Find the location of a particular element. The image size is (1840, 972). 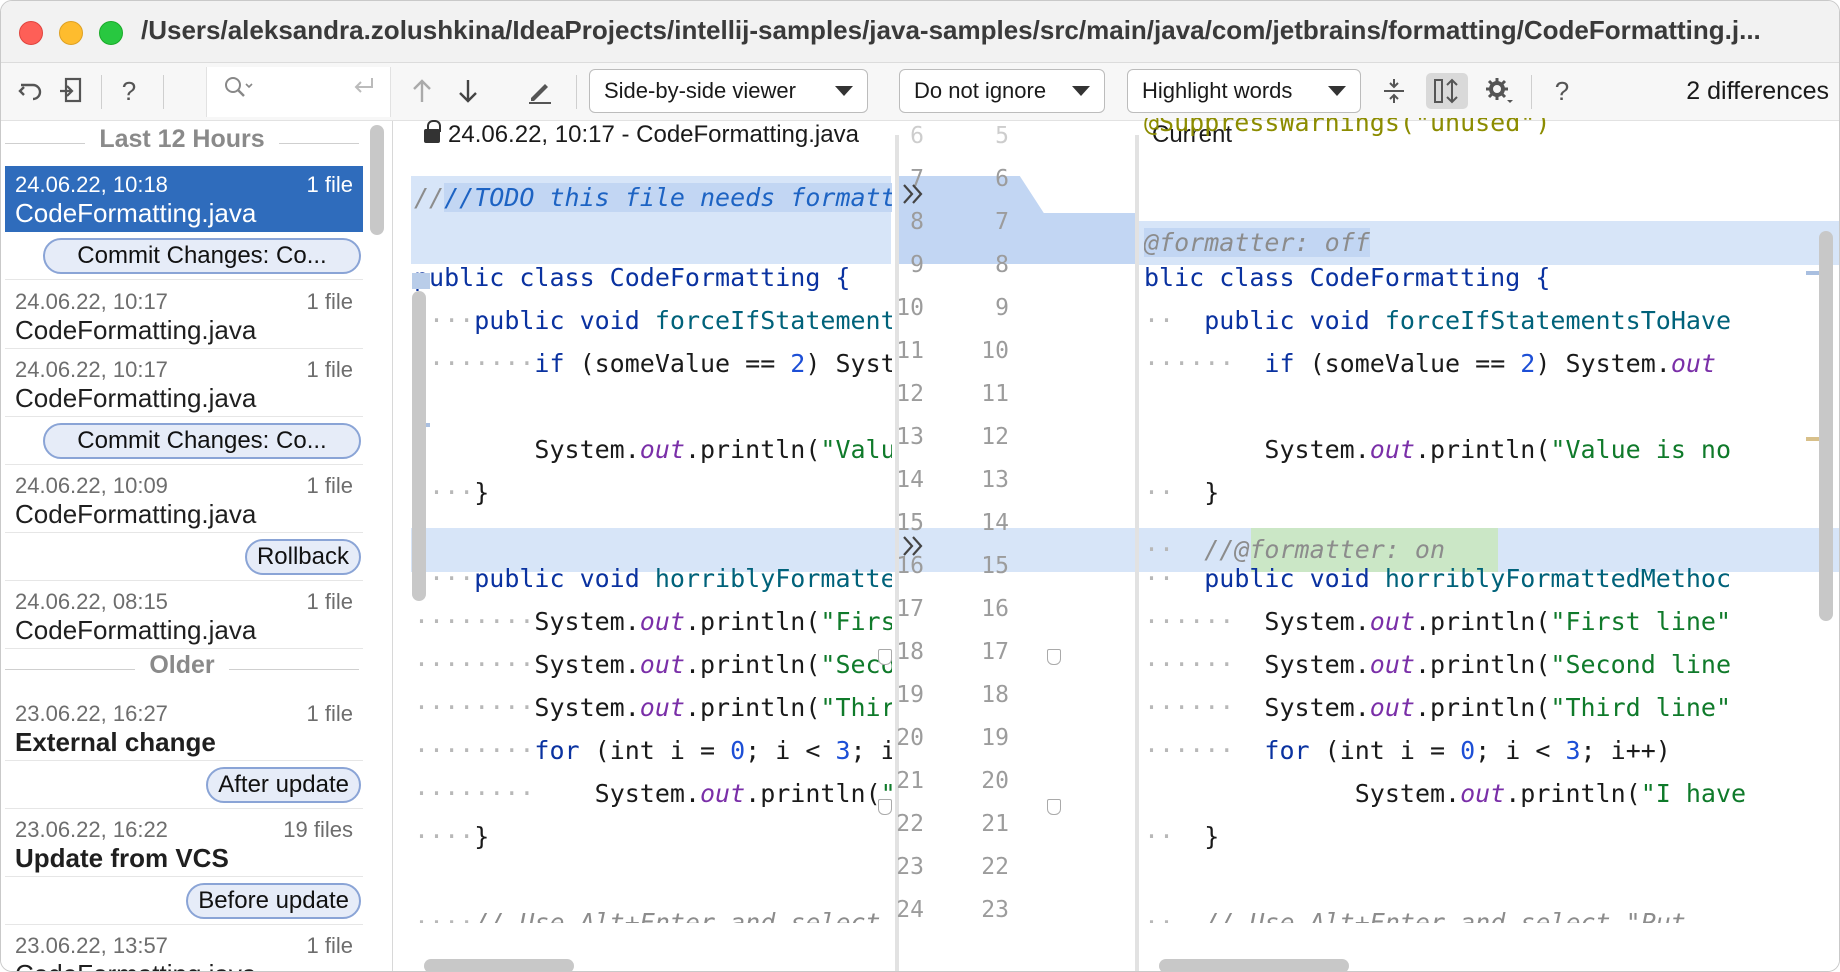

down-arrow-icon is located at coordinates (468, 91).